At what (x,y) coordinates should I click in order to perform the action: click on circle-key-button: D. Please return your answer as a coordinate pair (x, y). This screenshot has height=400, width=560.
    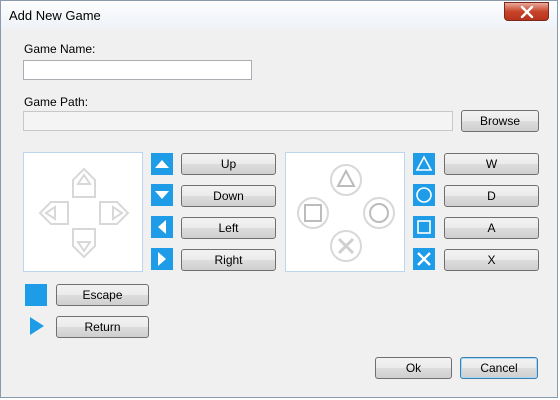
    Looking at the image, I should click on (491, 196).